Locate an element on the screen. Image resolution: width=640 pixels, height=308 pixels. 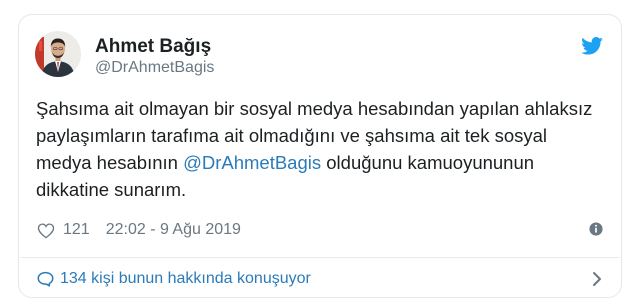
avatar-image is located at coordinates (58, 54).